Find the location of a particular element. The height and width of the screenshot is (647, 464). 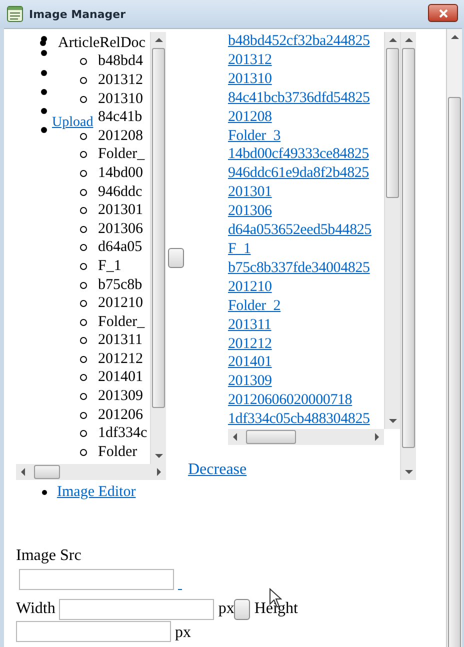

file-link: d64a053652eed5b44825 is located at coordinates (306, 230).